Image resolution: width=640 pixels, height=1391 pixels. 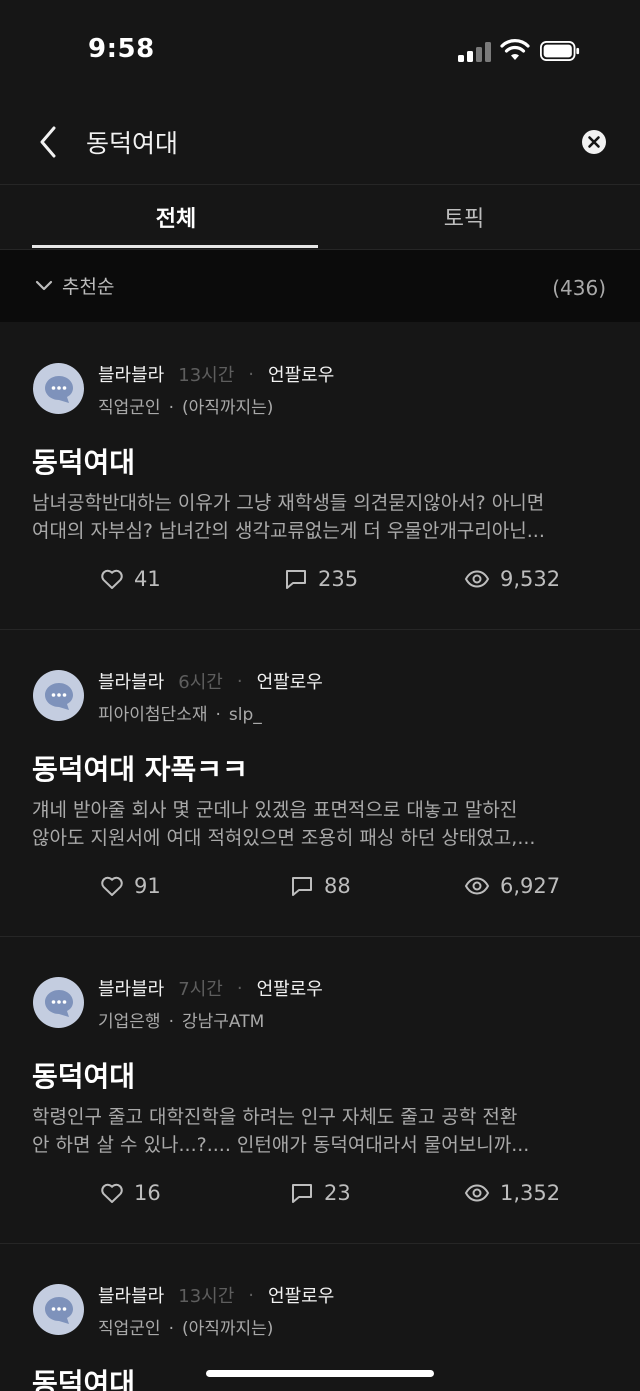 What do you see at coordinates (245, 715) in the screenshot?
I see `author-nickname: slp_` at bounding box center [245, 715].